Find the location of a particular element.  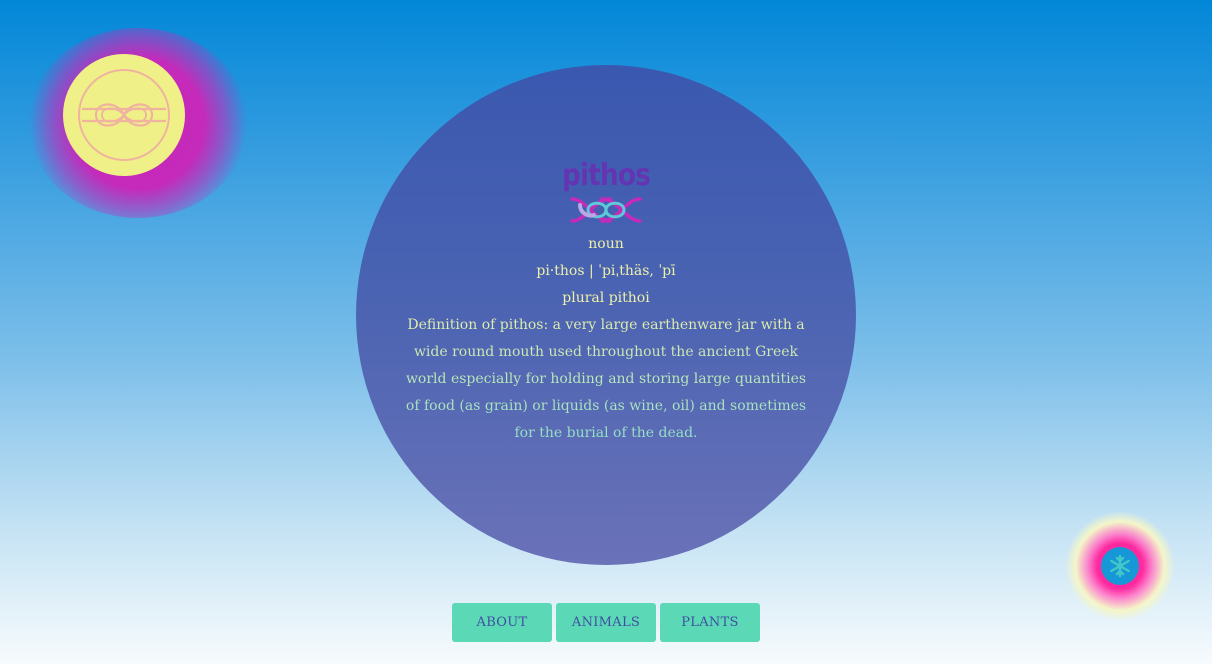

logo-wordmark: pithos is located at coordinates (606, 175).